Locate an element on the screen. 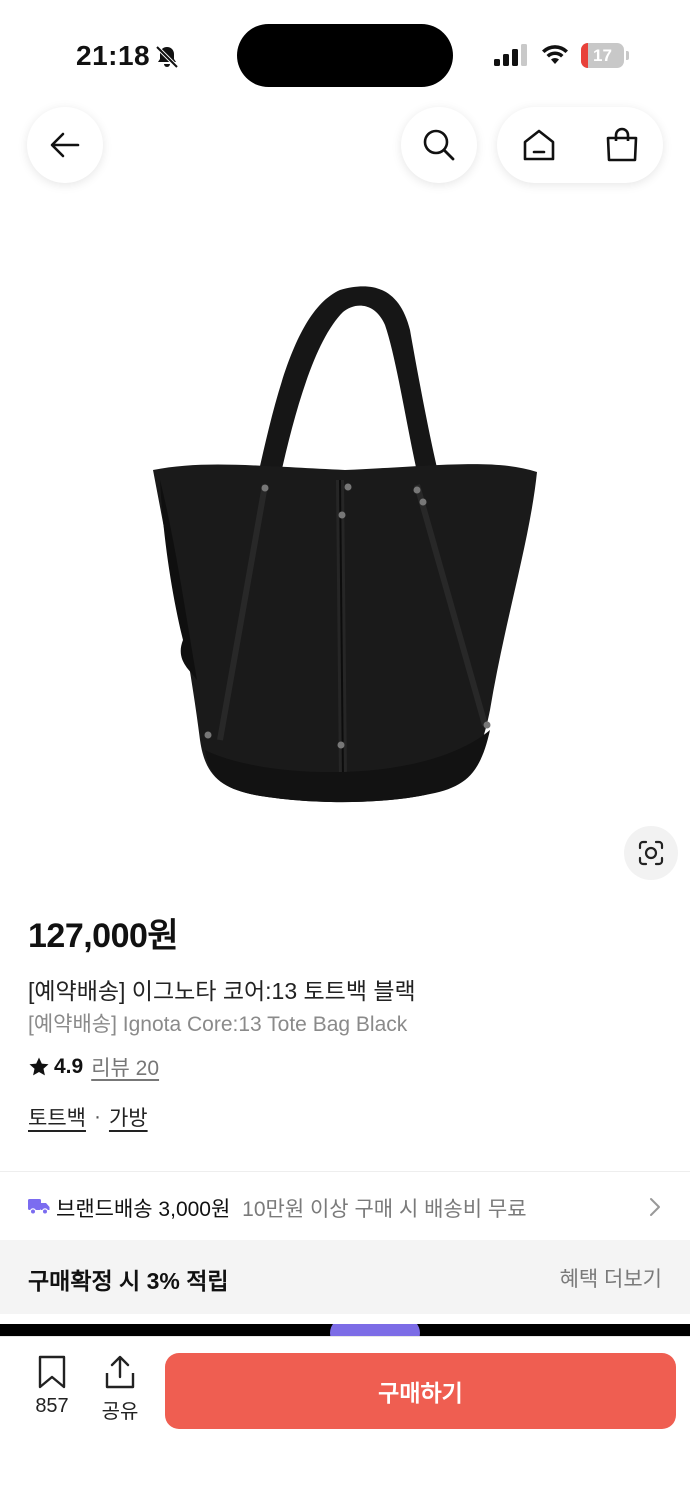 This screenshot has height=1500, width=690. home-button is located at coordinates (538, 145).